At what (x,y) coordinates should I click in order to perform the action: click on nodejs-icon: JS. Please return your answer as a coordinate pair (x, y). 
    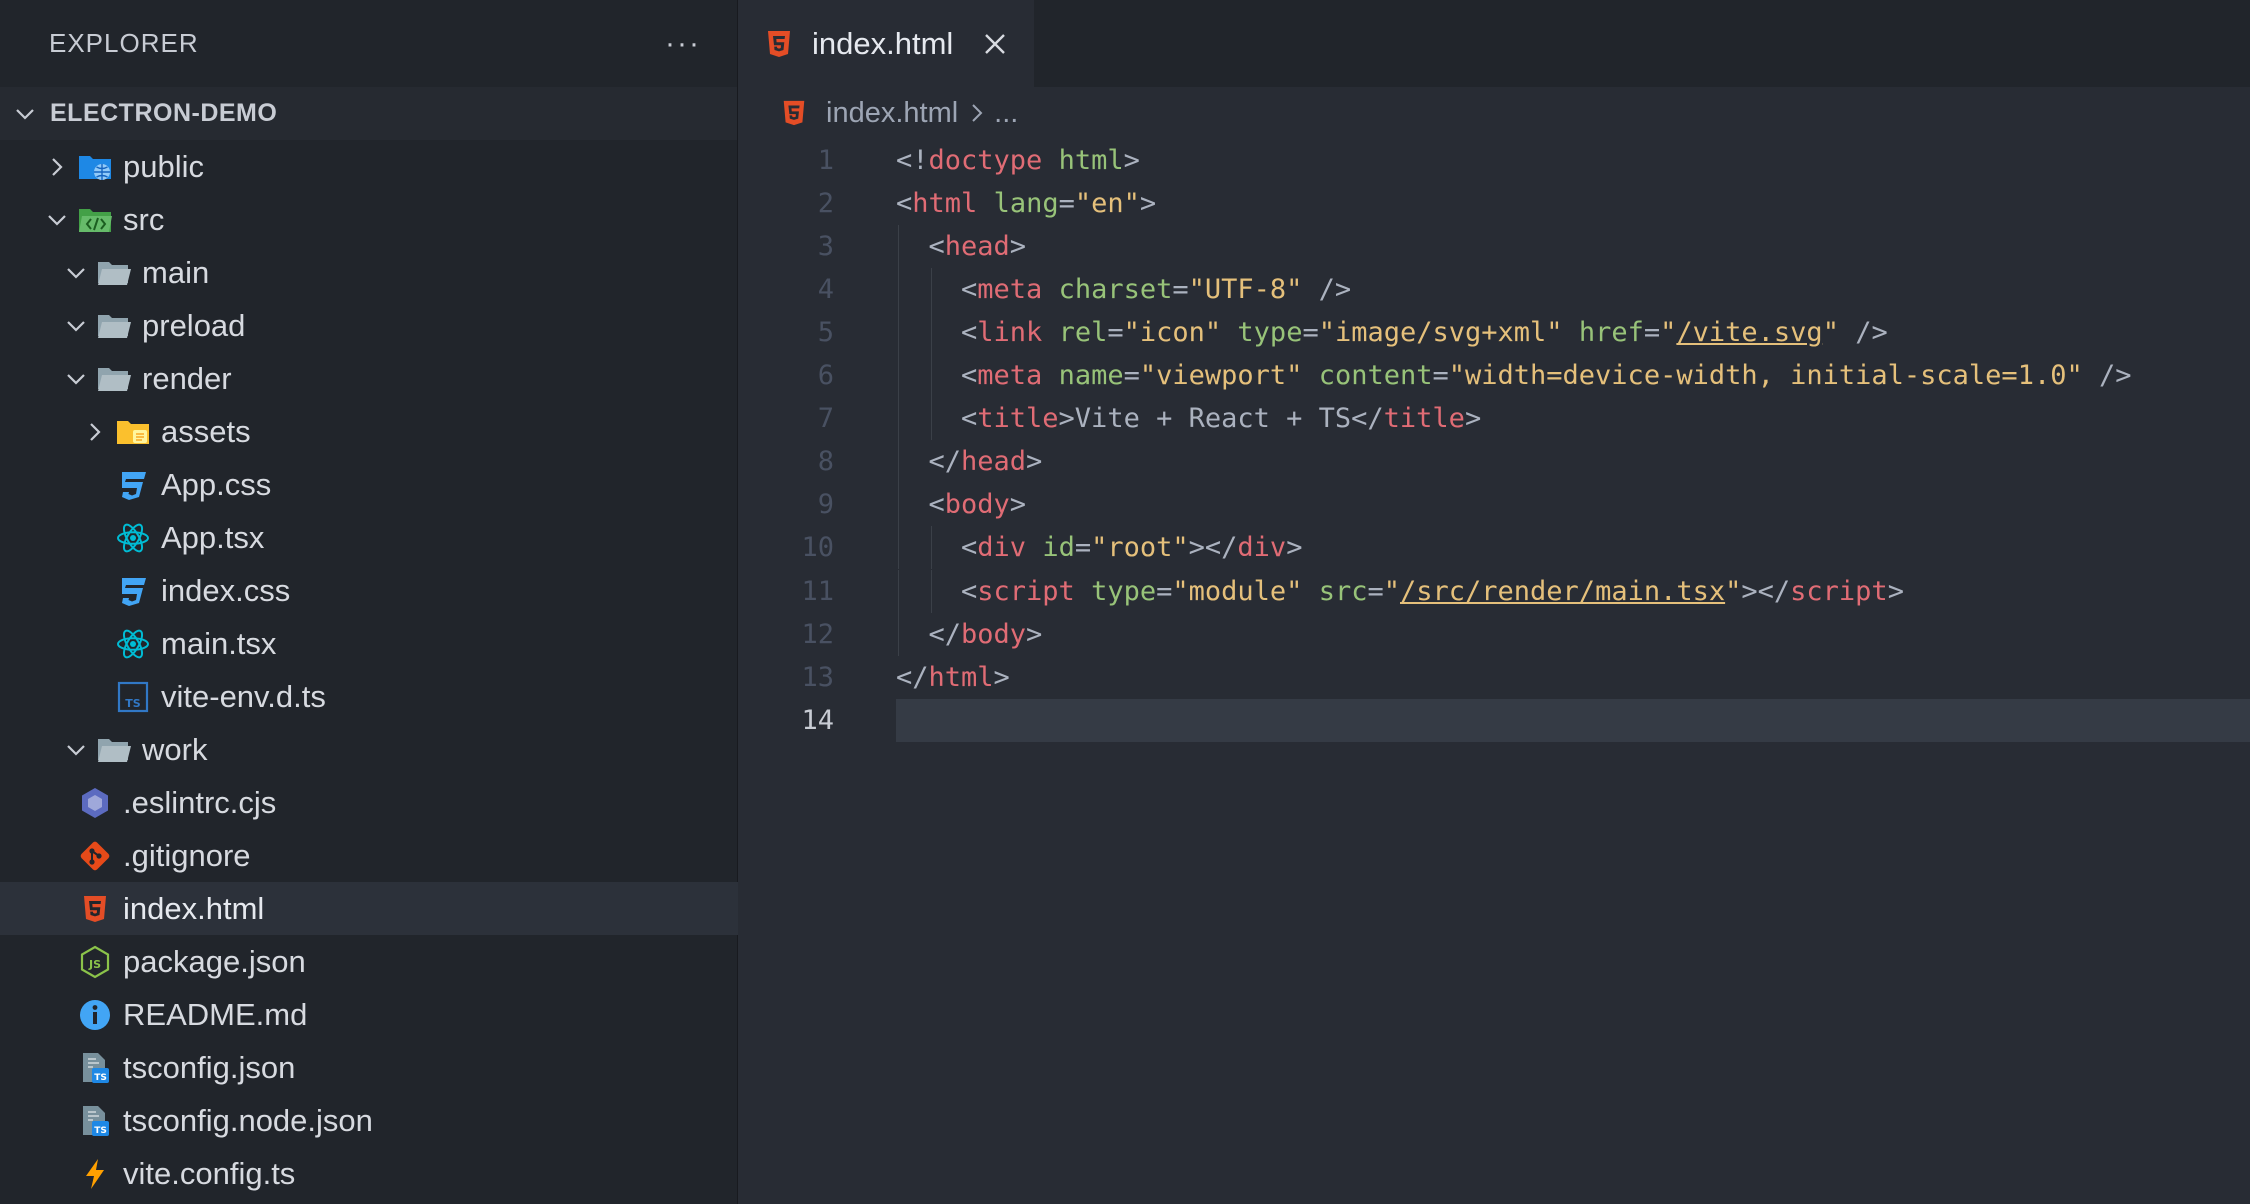
    Looking at the image, I should click on (95, 962).